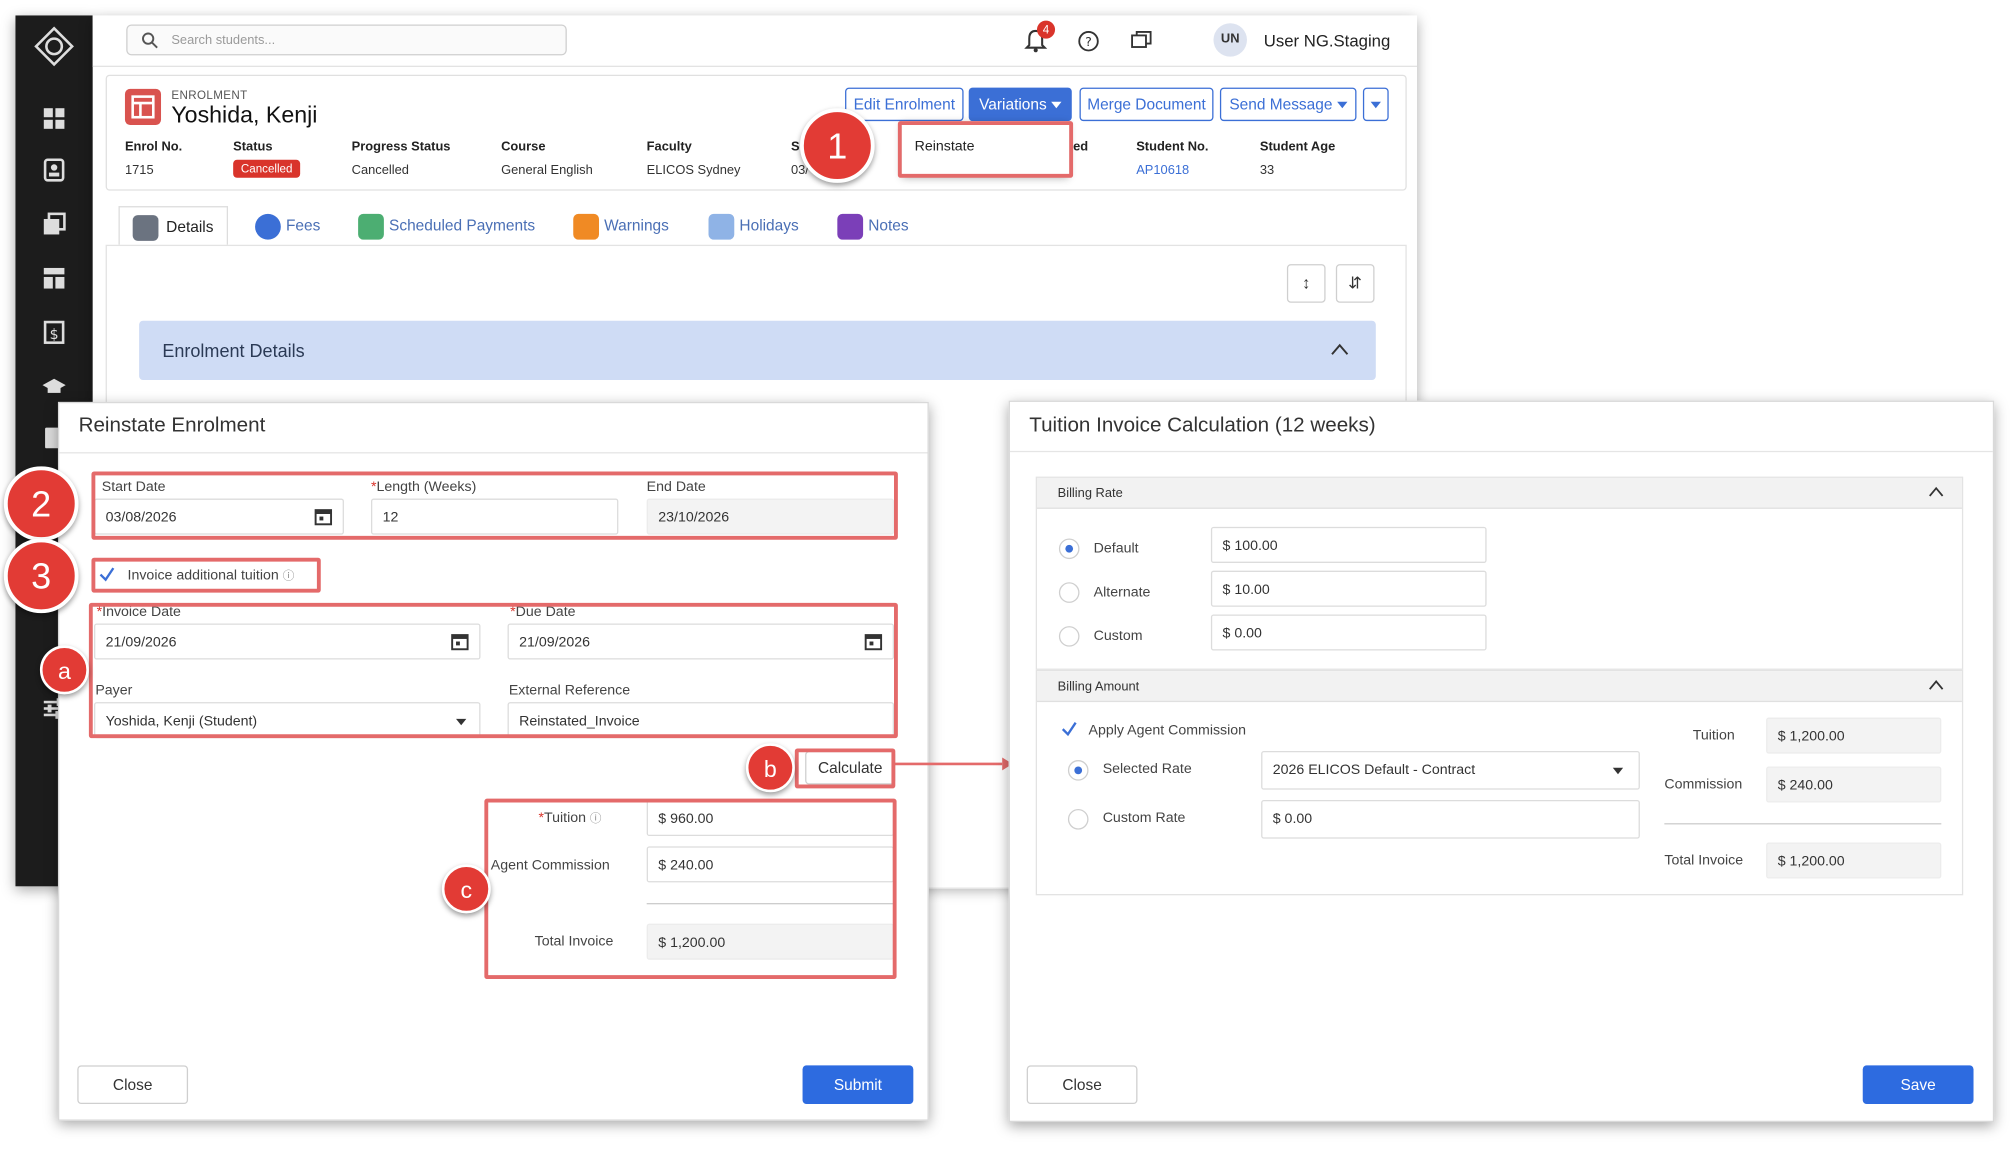  I want to click on tab-label: Details, so click(190, 226).